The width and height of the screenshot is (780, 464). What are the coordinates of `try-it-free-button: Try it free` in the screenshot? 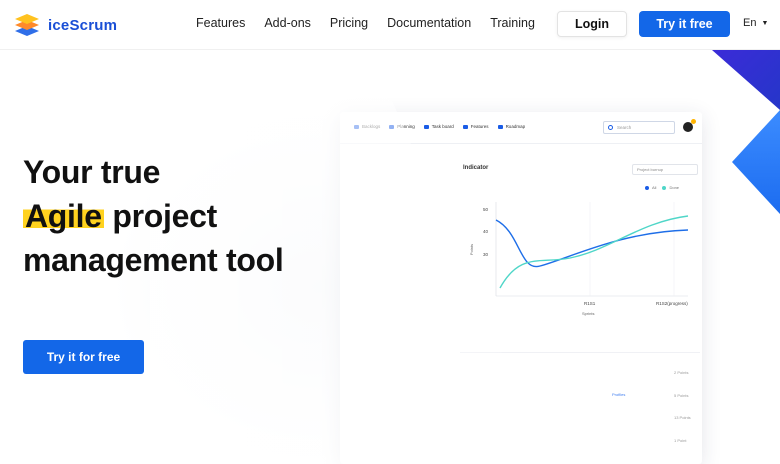 It's located at (684, 24).